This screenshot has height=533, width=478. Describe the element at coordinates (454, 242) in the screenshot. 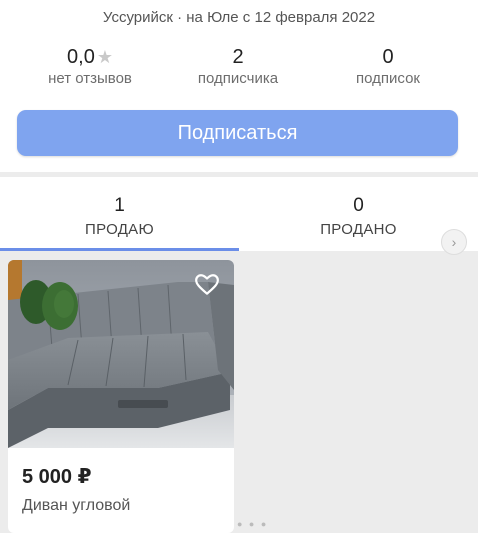

I see `chevron-right-icon: ›` at that location.